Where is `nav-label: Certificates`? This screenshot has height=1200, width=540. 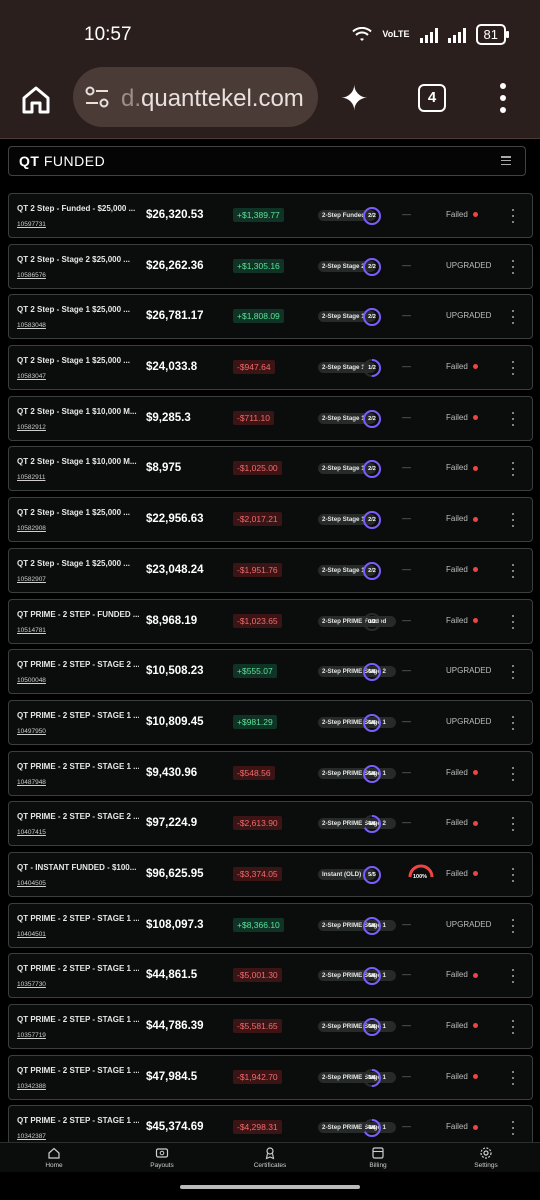
nav-label: Certificates is located at coordinates (270, 1165).